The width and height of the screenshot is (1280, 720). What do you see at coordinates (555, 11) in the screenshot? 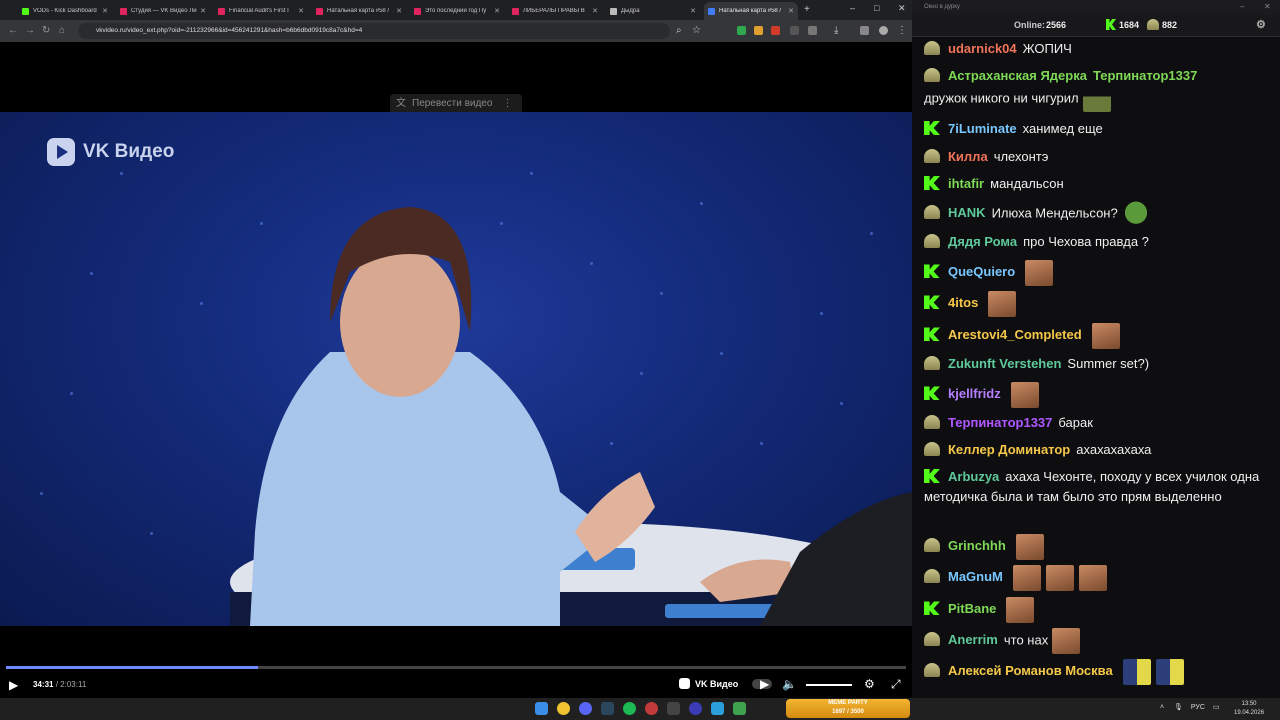
I see `tab: ЛИБЕРАЛЫ ПРАВЫ В ✕` at bounding box center [555, 11].